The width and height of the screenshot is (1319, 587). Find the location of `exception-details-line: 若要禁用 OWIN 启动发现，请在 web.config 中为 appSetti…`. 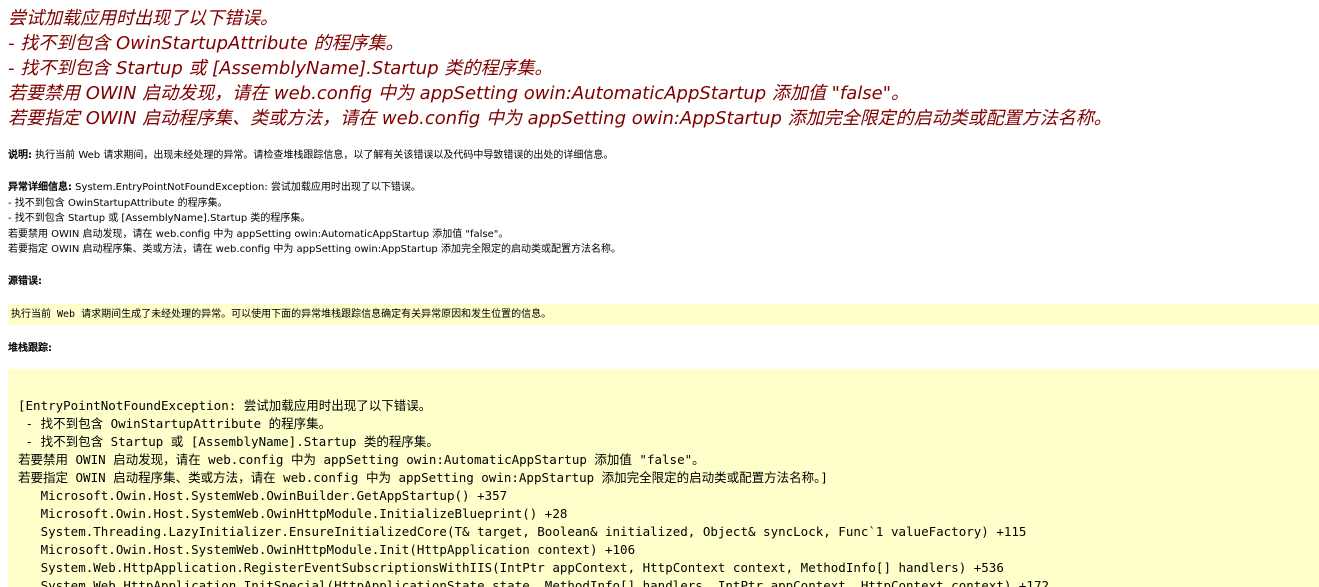

exception-details-line: 若要禁用 OWIN 启动发现，请在 web.config 中为 appSetti… is located at coordinates (258, 234).